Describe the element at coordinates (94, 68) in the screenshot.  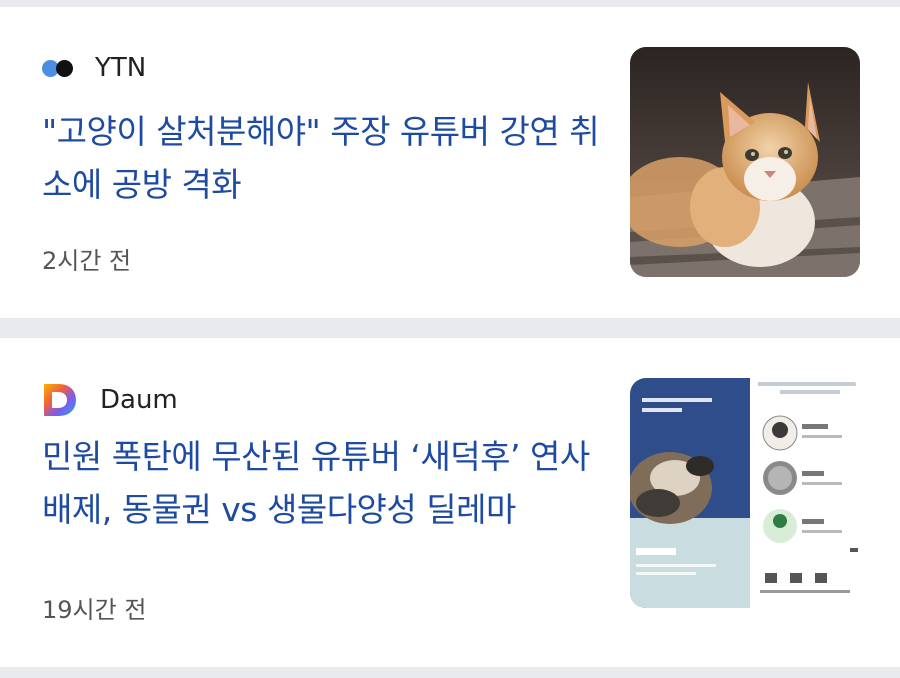
I see `source-row: YTN` at that location.